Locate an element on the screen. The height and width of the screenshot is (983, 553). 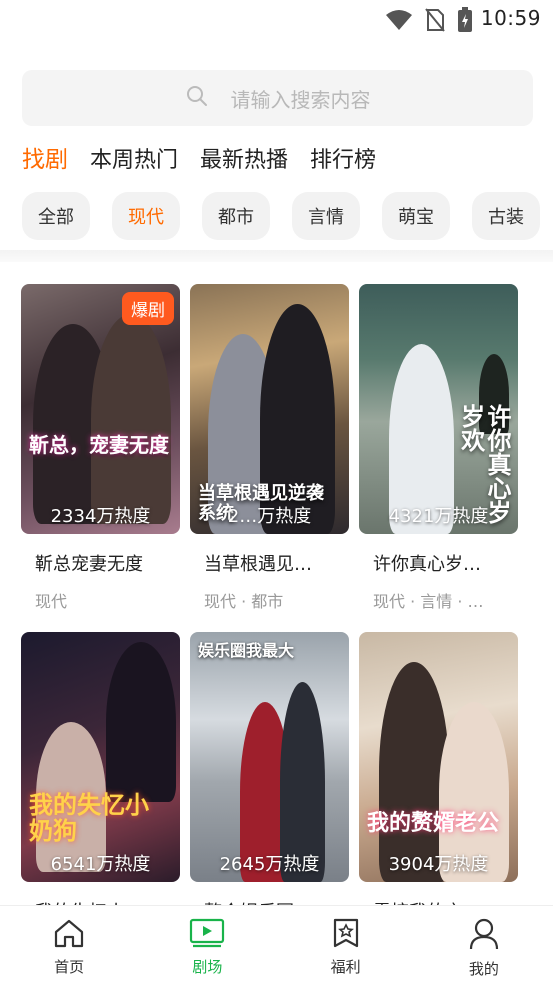
chip-cute-baby: 萌宝 is located at coordinates (416, 216).